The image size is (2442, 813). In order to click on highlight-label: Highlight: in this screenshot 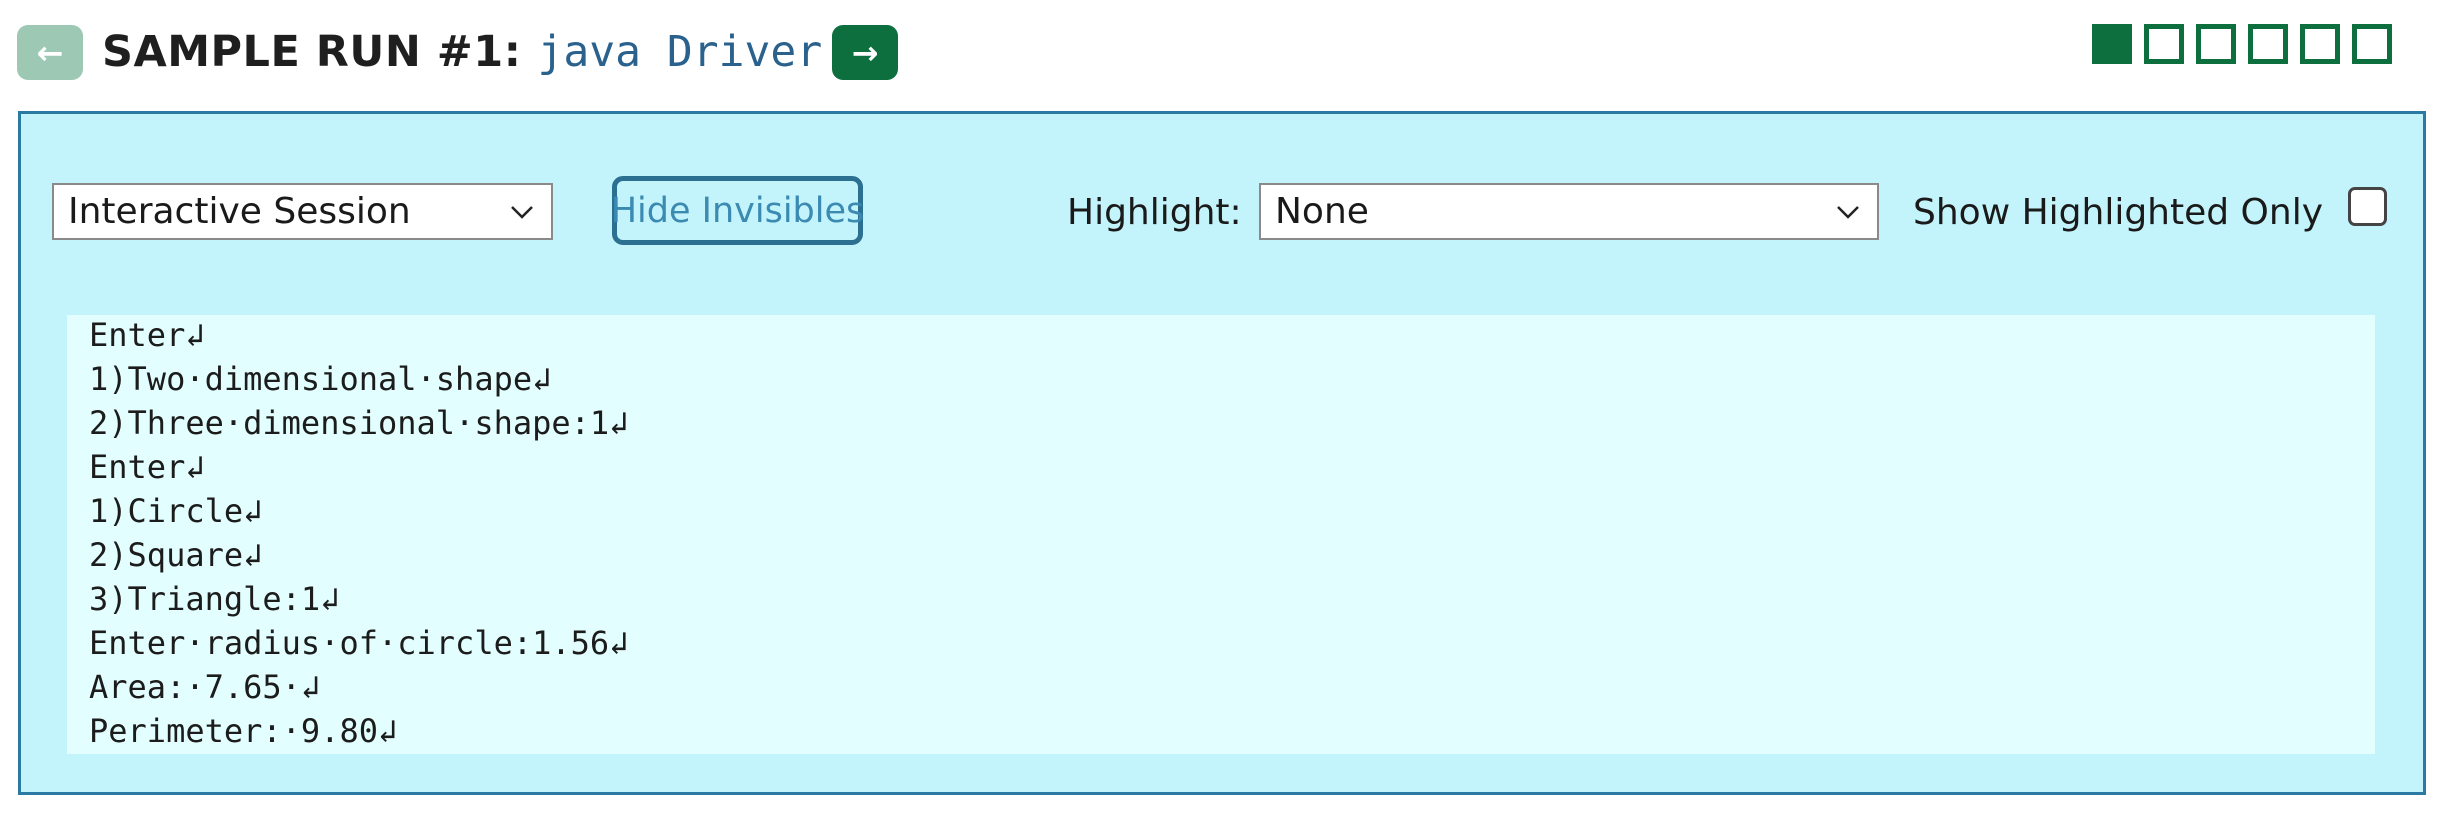, I will do `click(1154, 212)`.